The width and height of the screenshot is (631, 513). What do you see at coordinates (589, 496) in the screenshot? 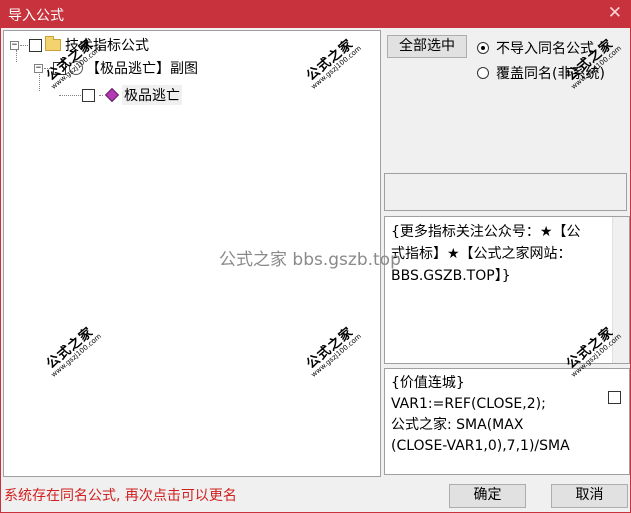
I see `cancel-button: 取消` at bounding box center [589, 496].